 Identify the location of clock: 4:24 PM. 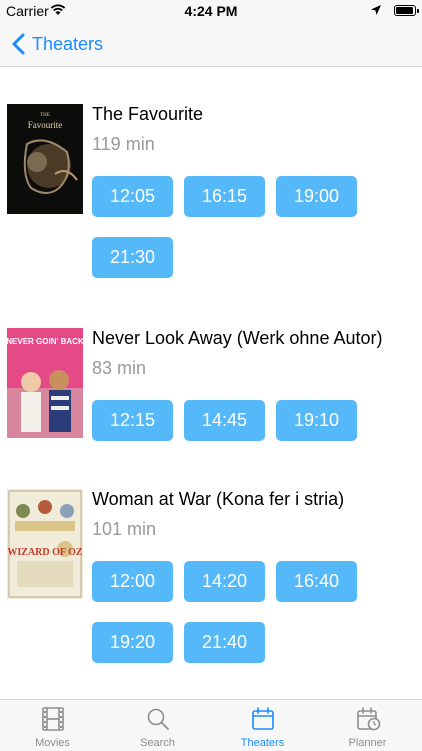
(211, 11).